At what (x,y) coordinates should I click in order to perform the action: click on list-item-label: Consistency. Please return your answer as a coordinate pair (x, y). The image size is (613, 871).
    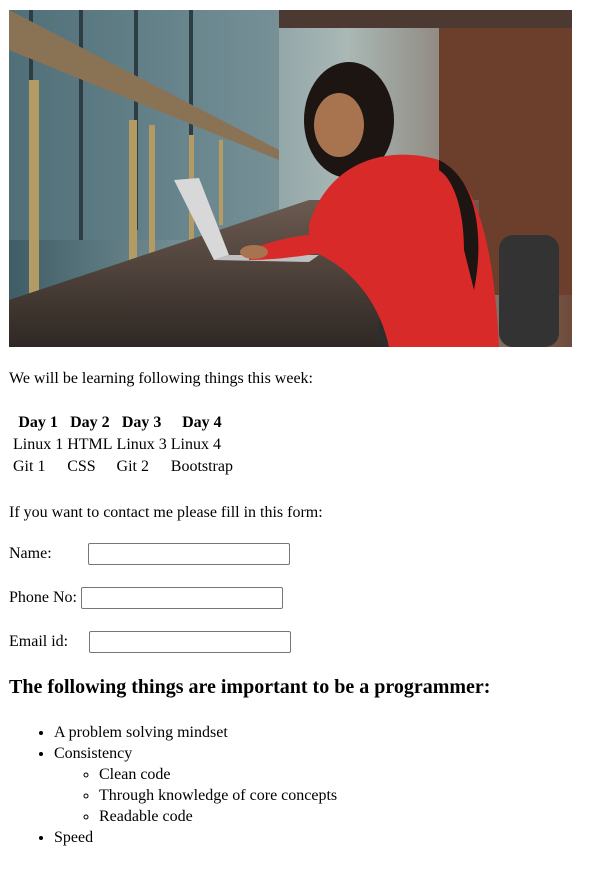
    Looking at the image, I should click on (93, 753).